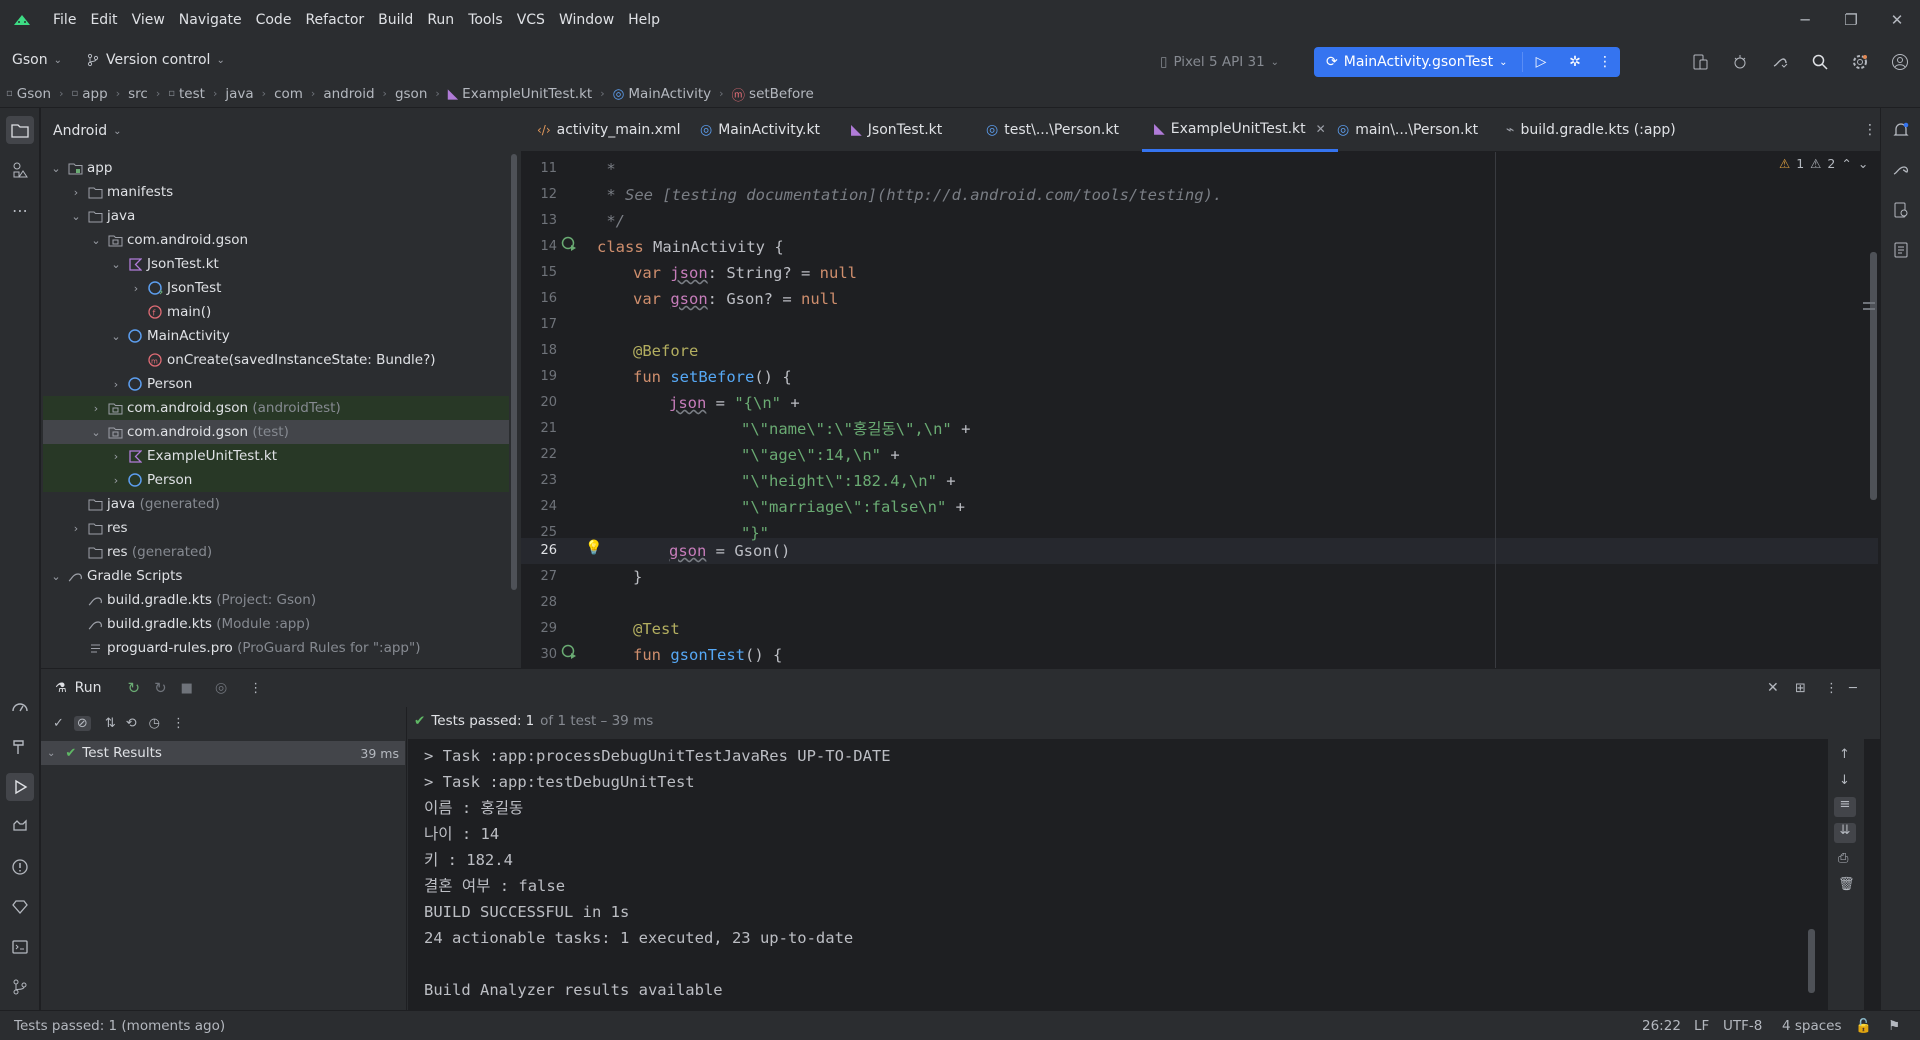 This screenshot has height=1040, width=1920. What do you see at coordinates (103, 20) in the screenshot?
I see `menu-edit: Edit` at bounding box center [103, 20].